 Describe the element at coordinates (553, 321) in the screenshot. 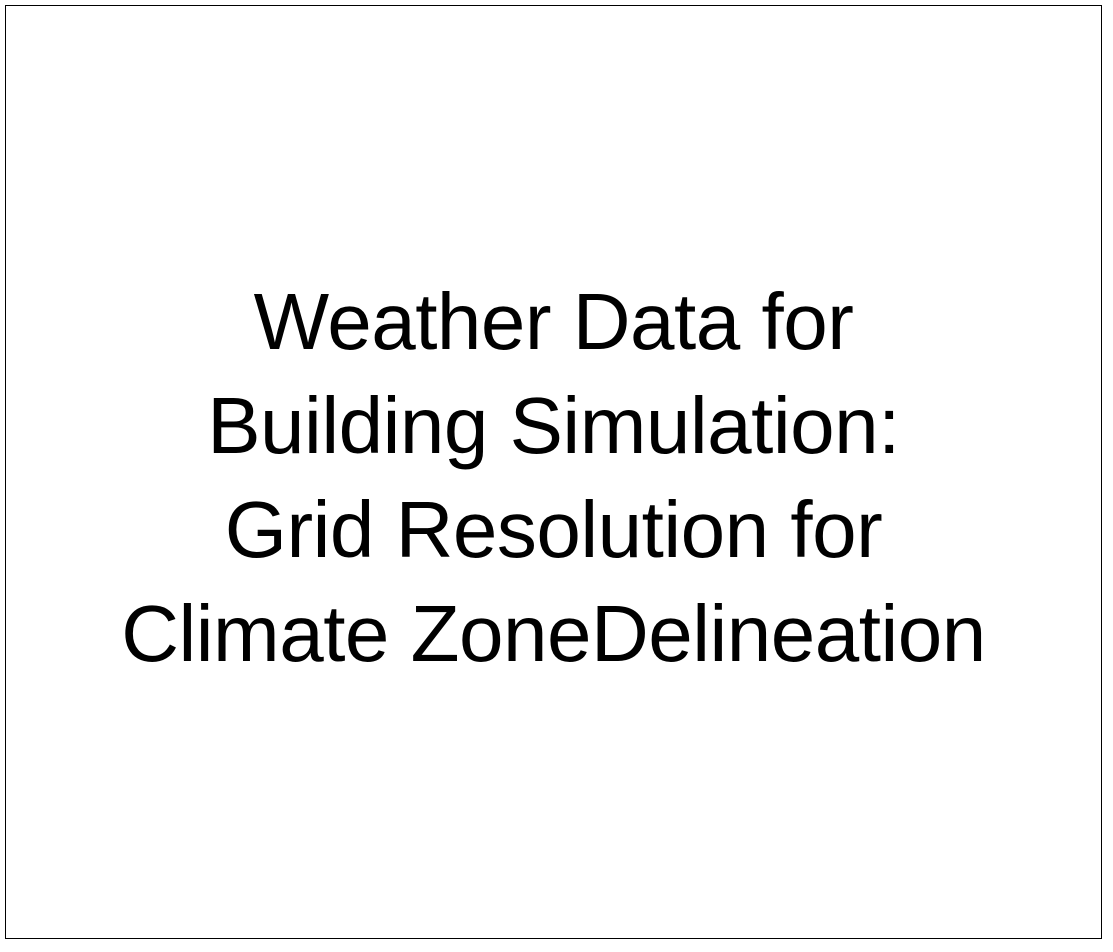

I see `title-line-1: Weather Data for` at that location.